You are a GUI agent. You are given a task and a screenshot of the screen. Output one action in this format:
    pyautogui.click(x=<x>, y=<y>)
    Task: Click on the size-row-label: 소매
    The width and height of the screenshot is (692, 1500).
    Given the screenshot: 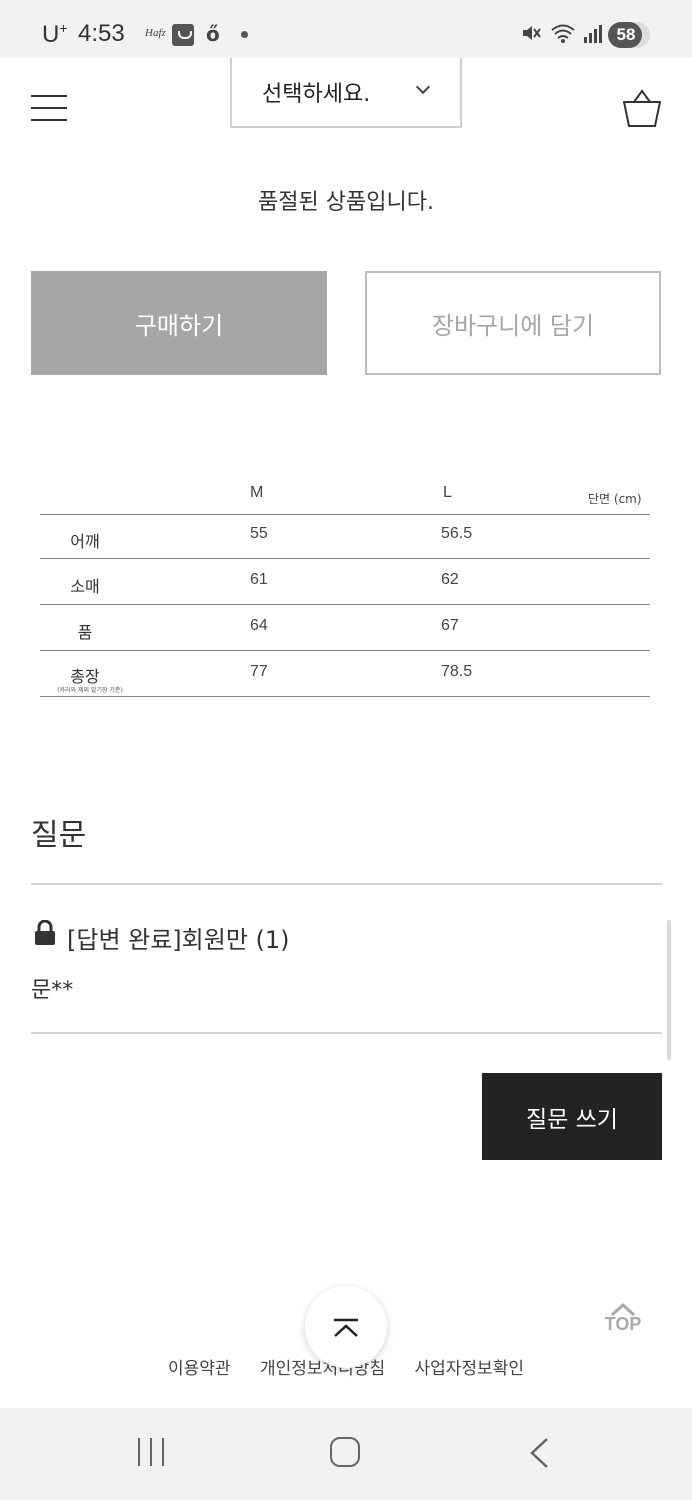 What is the action you would take?
    pyautogui.click(x=85, y=586)
    